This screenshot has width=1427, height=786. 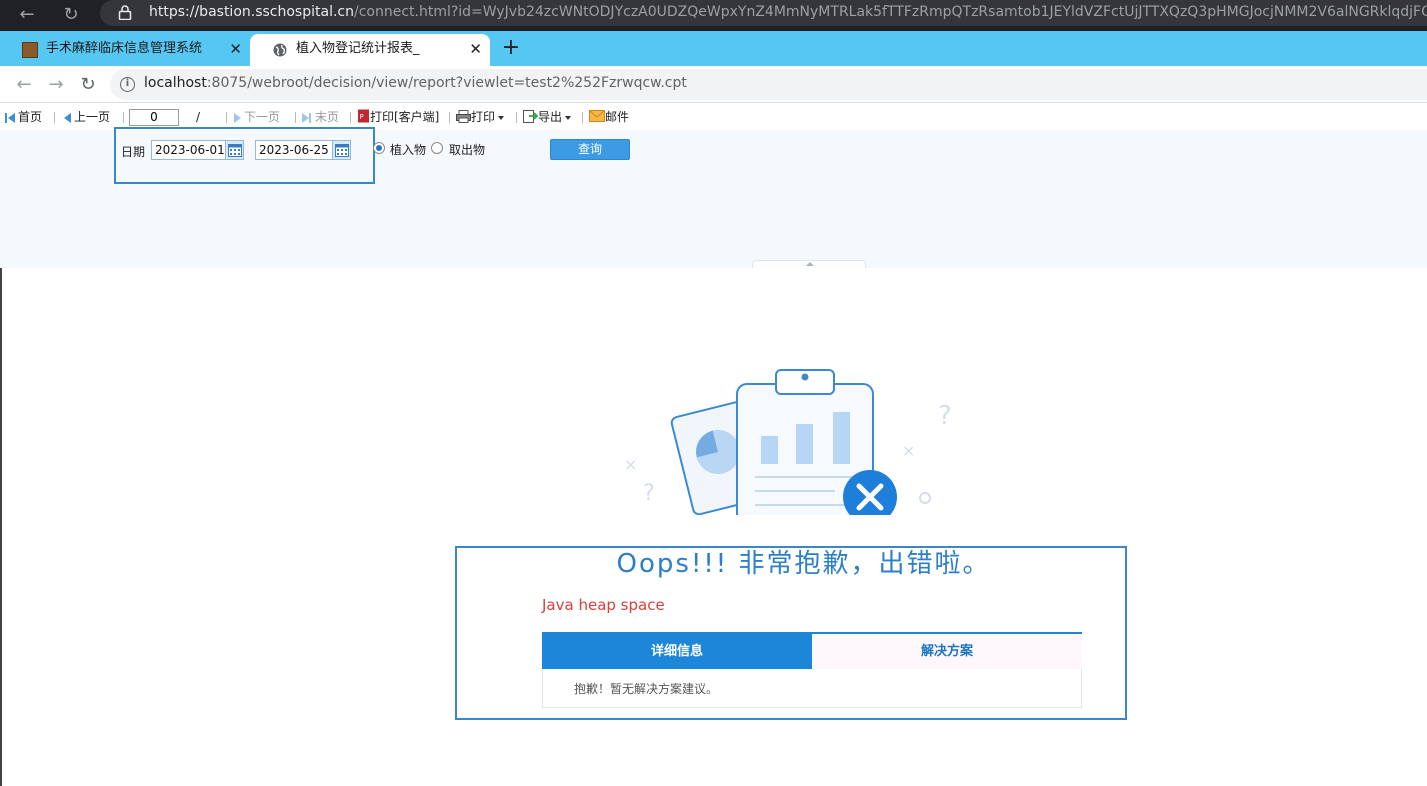 I want to click on outer-reload-icon: ↻, so click(x=71, y=15).